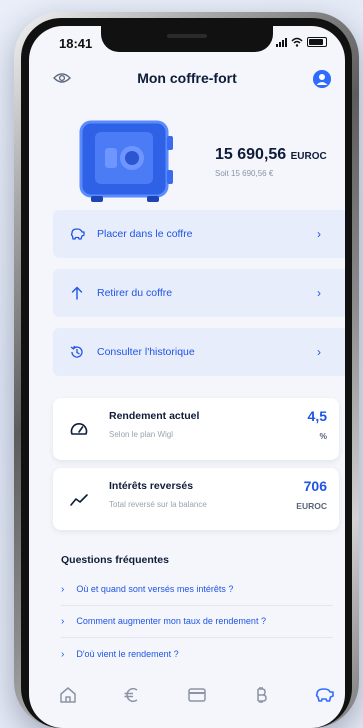 The image size is (363, 728). What do you see at coordinates (199, 293) in the screenshot?
I see `action-withdraw-button: Retirer du coffre ›` at bounding box center [199, 293].